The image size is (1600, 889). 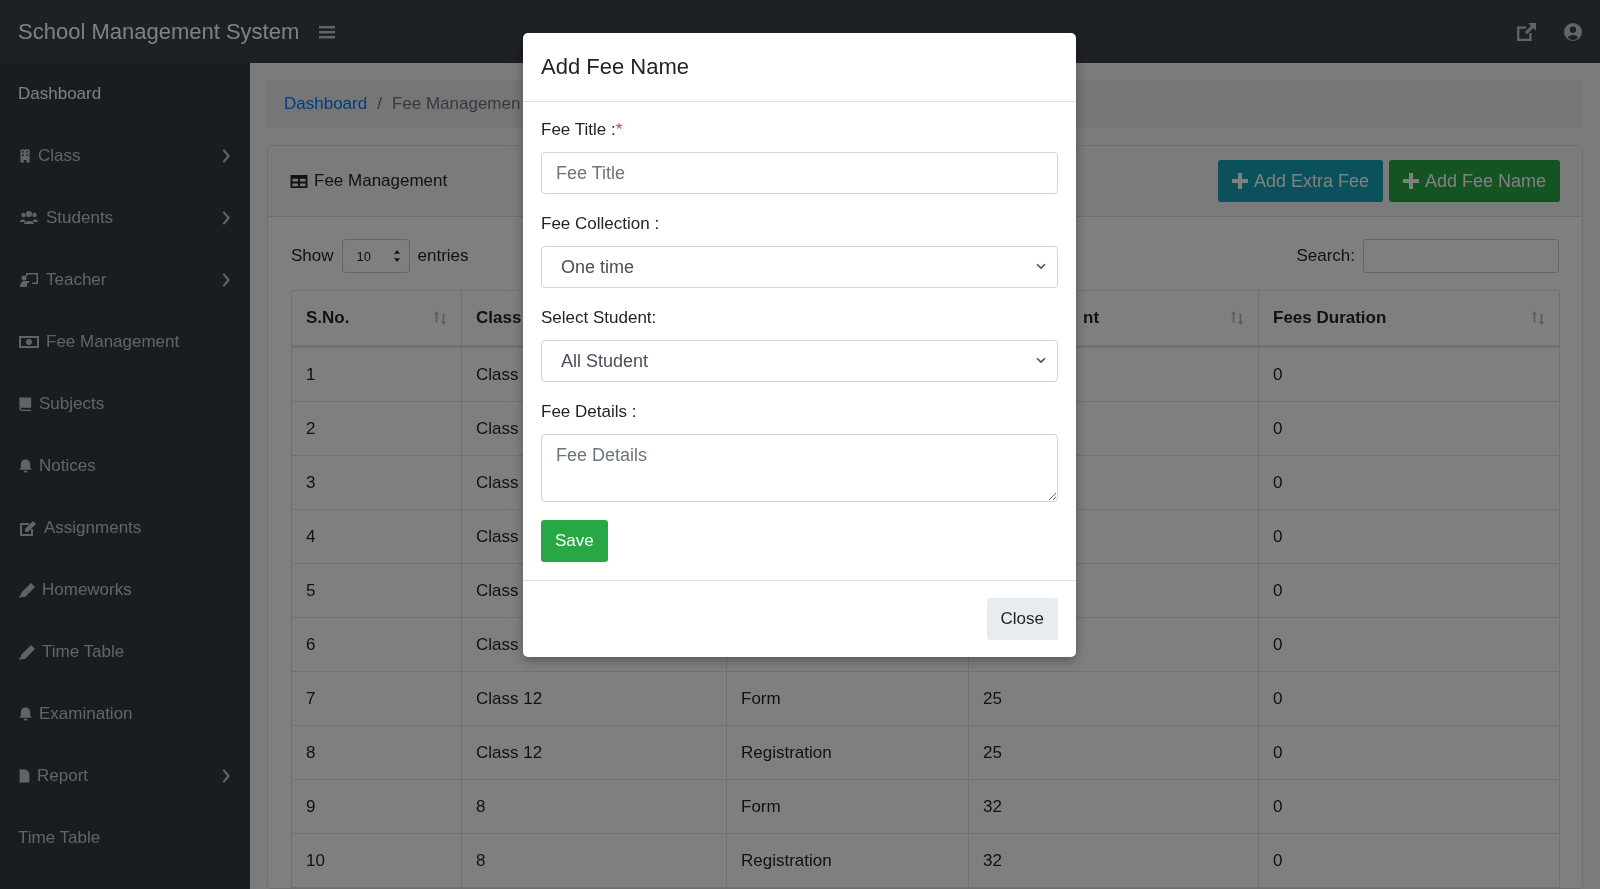 I want to click on book-icon, so click(x=25, y=404).